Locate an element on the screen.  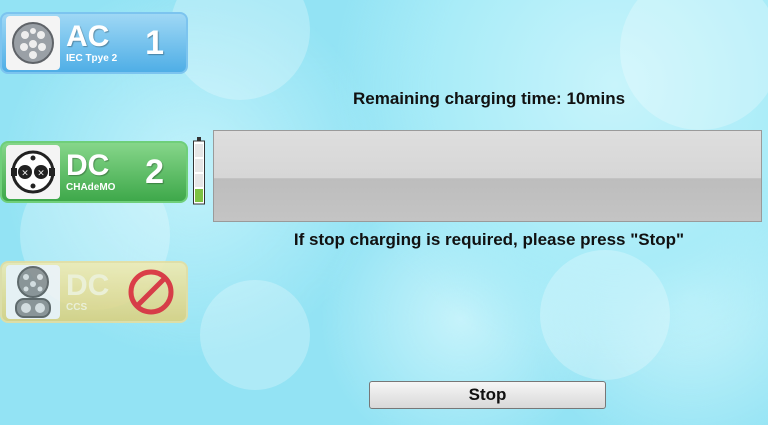
connector-number: 2 is located at coordinates (154, 172).